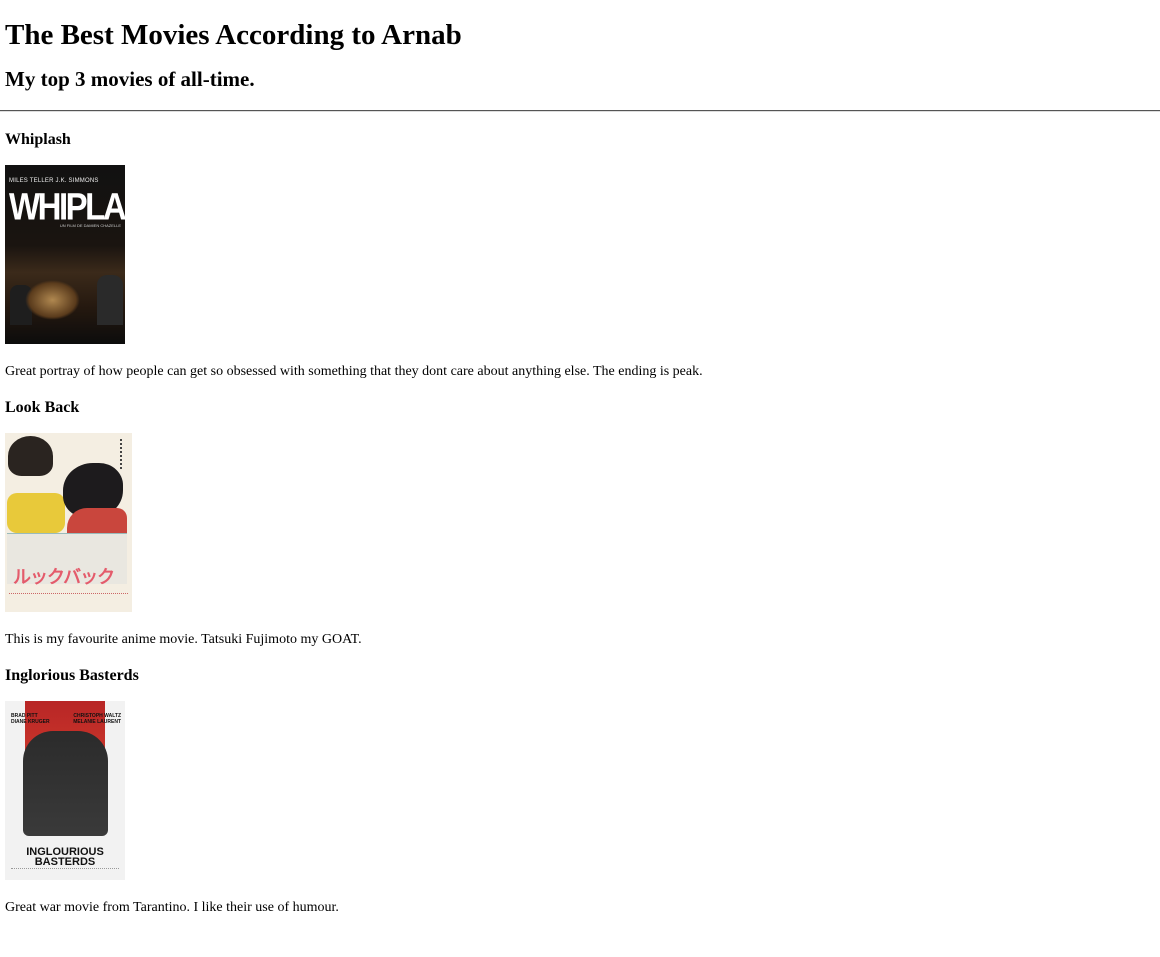 Image resolution: width=1160 pixels, height=957 pixels. What do you see at coordinates (90, 225) in the screenshot?
I see `poster-credit-text: UN FILM DE DAMIEN CHAZELLE` at bounding box center [90, 225].